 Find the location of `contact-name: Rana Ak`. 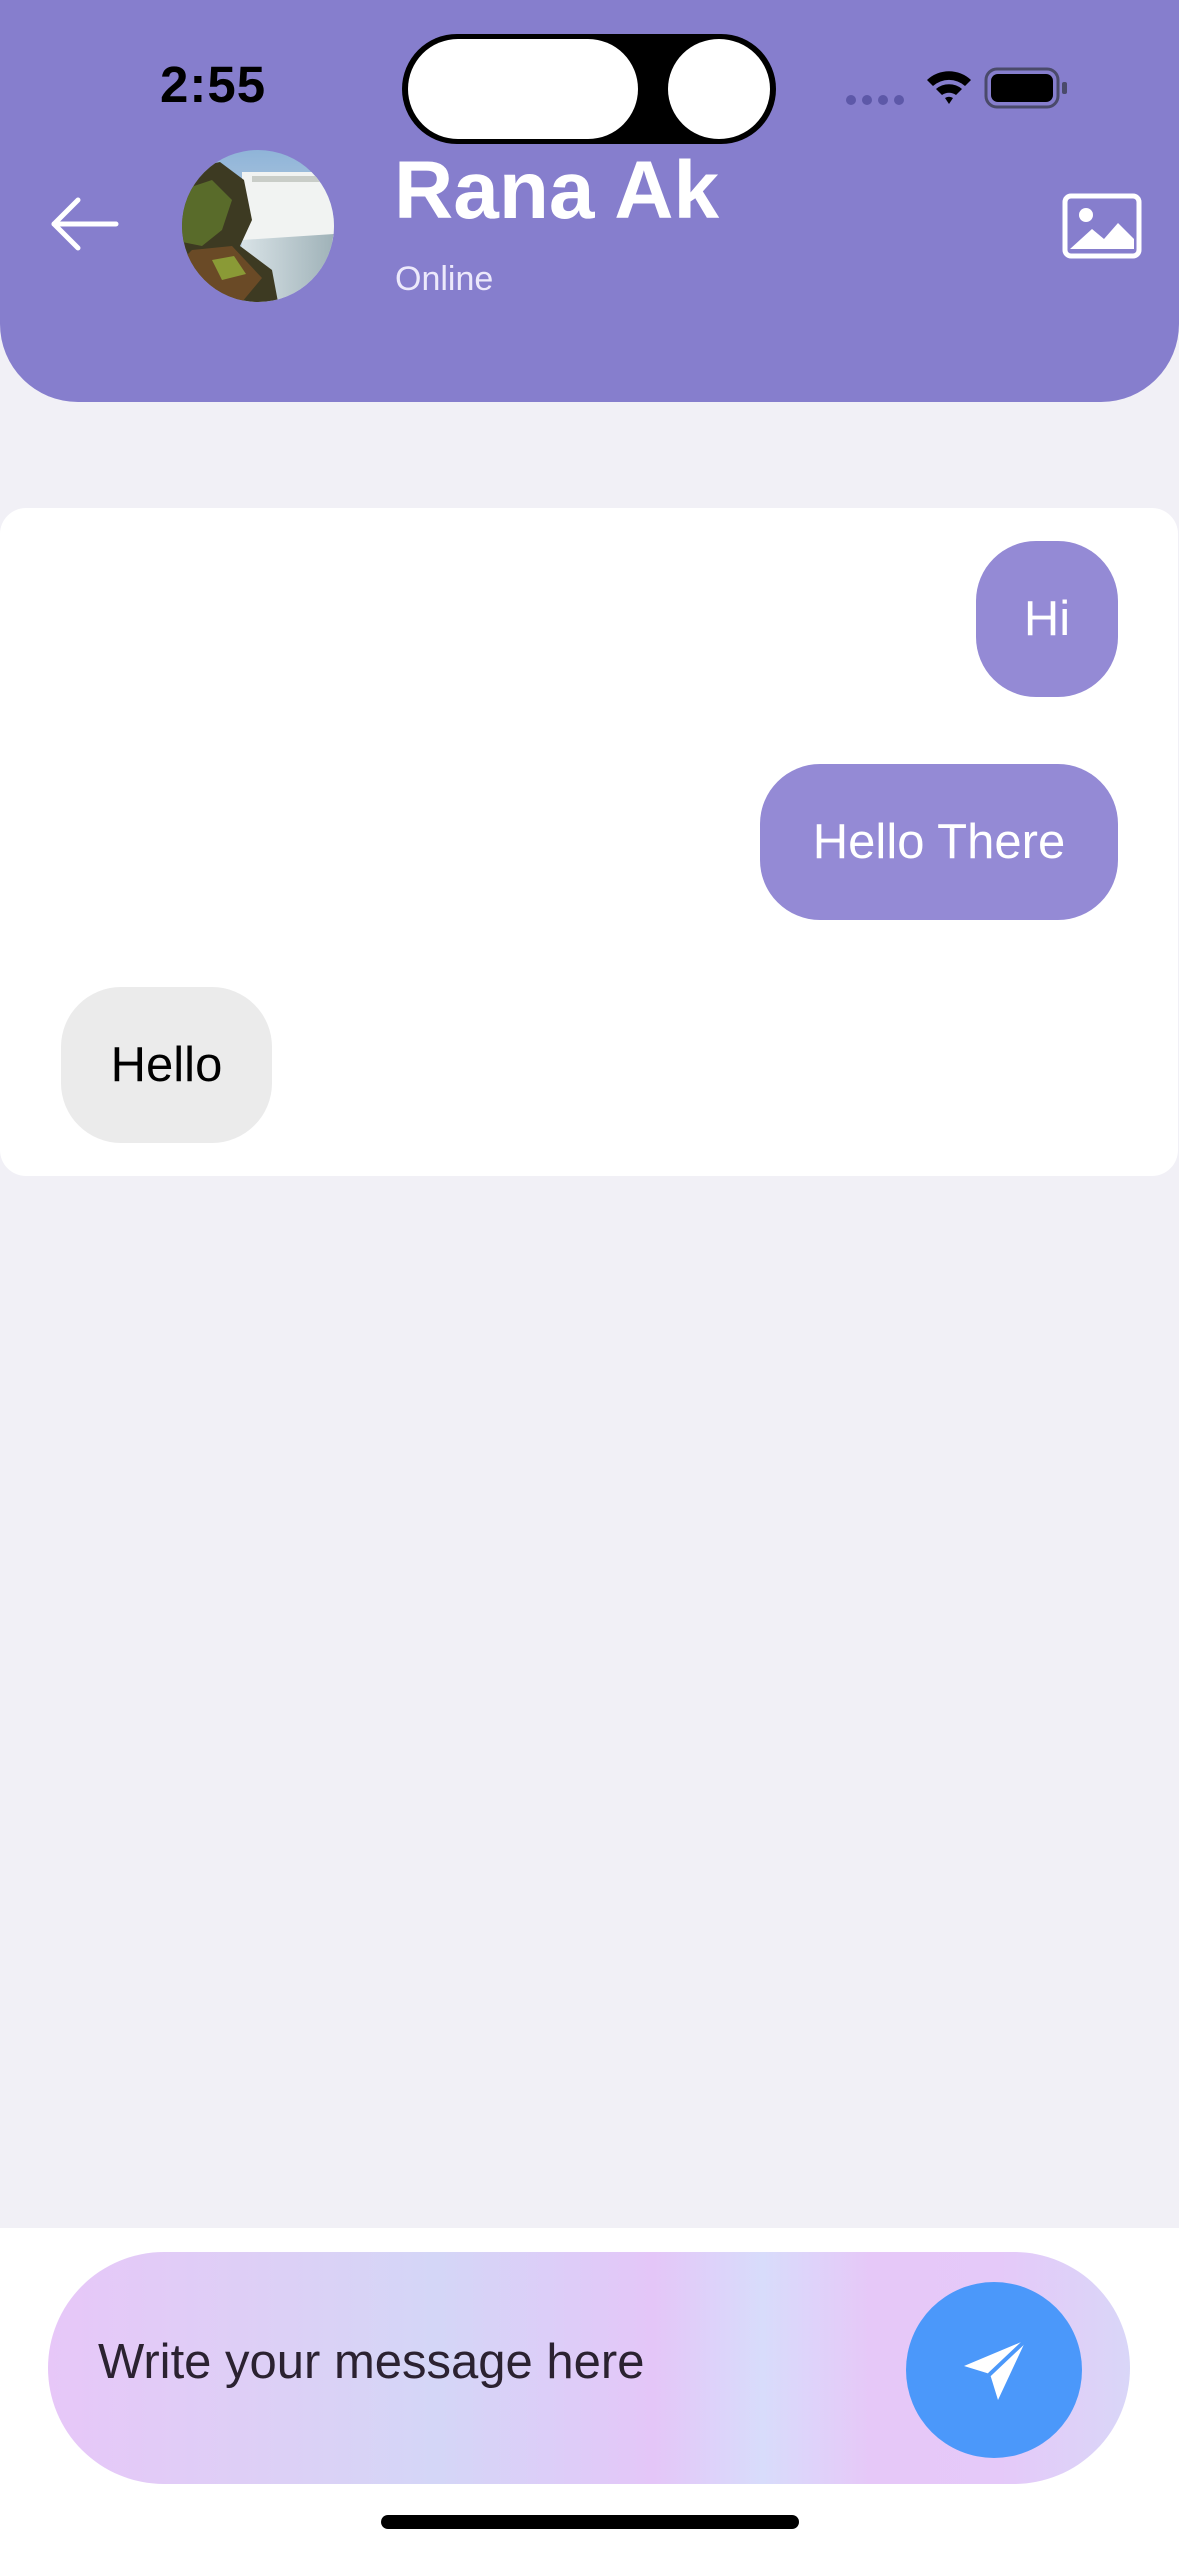

contact-name: Rana Ak is located at coordinates (557, 190).